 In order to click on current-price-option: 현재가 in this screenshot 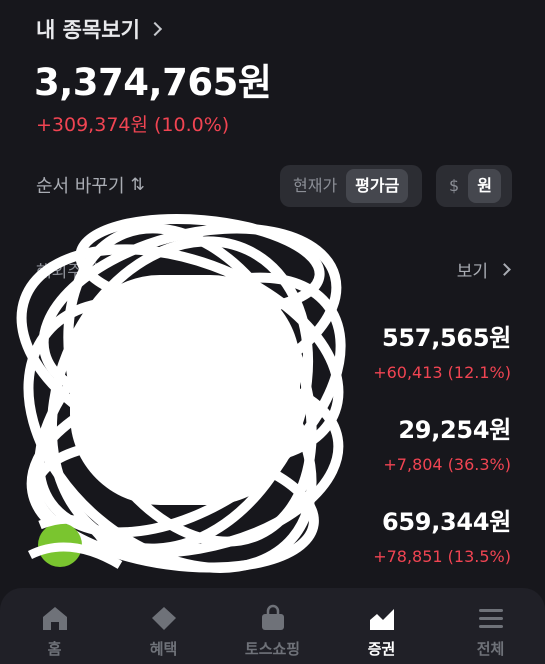, I will do `click(315, 186)`.